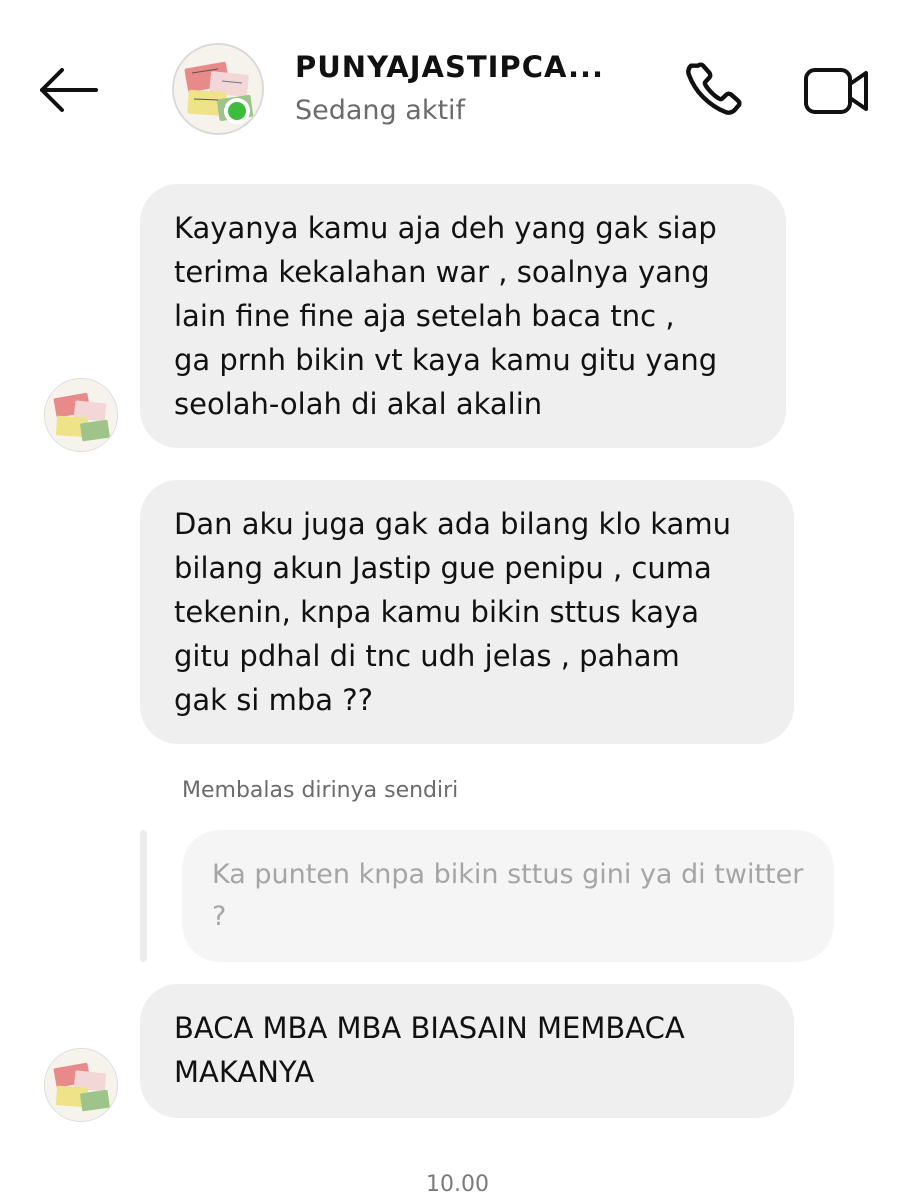 The image size is (915, 1200). I want to click on message-bubble: BACA MBA MBA BIASAIN MEMBACA MAKANYA, so click(467, 1051).